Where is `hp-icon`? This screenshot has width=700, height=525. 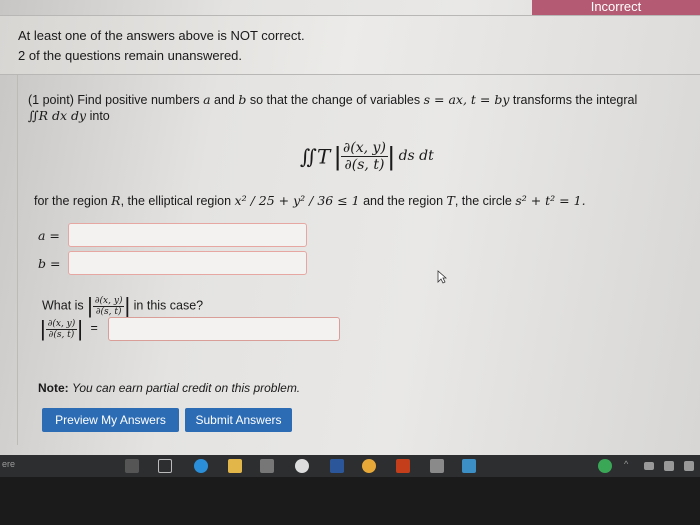 hp-icon is located at coordinates (302, 466).